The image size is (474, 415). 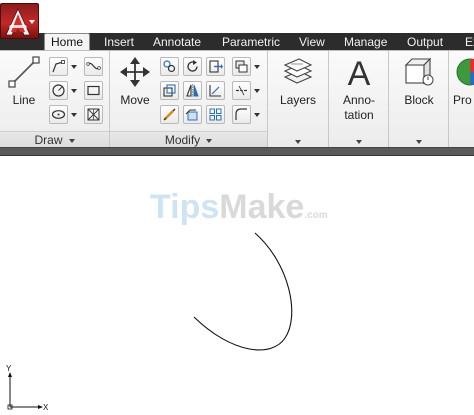 What do you see at coordinates (257, 114) in the screenshot?
I see `chamfer-dropdown` at bounding box center [257, 114].